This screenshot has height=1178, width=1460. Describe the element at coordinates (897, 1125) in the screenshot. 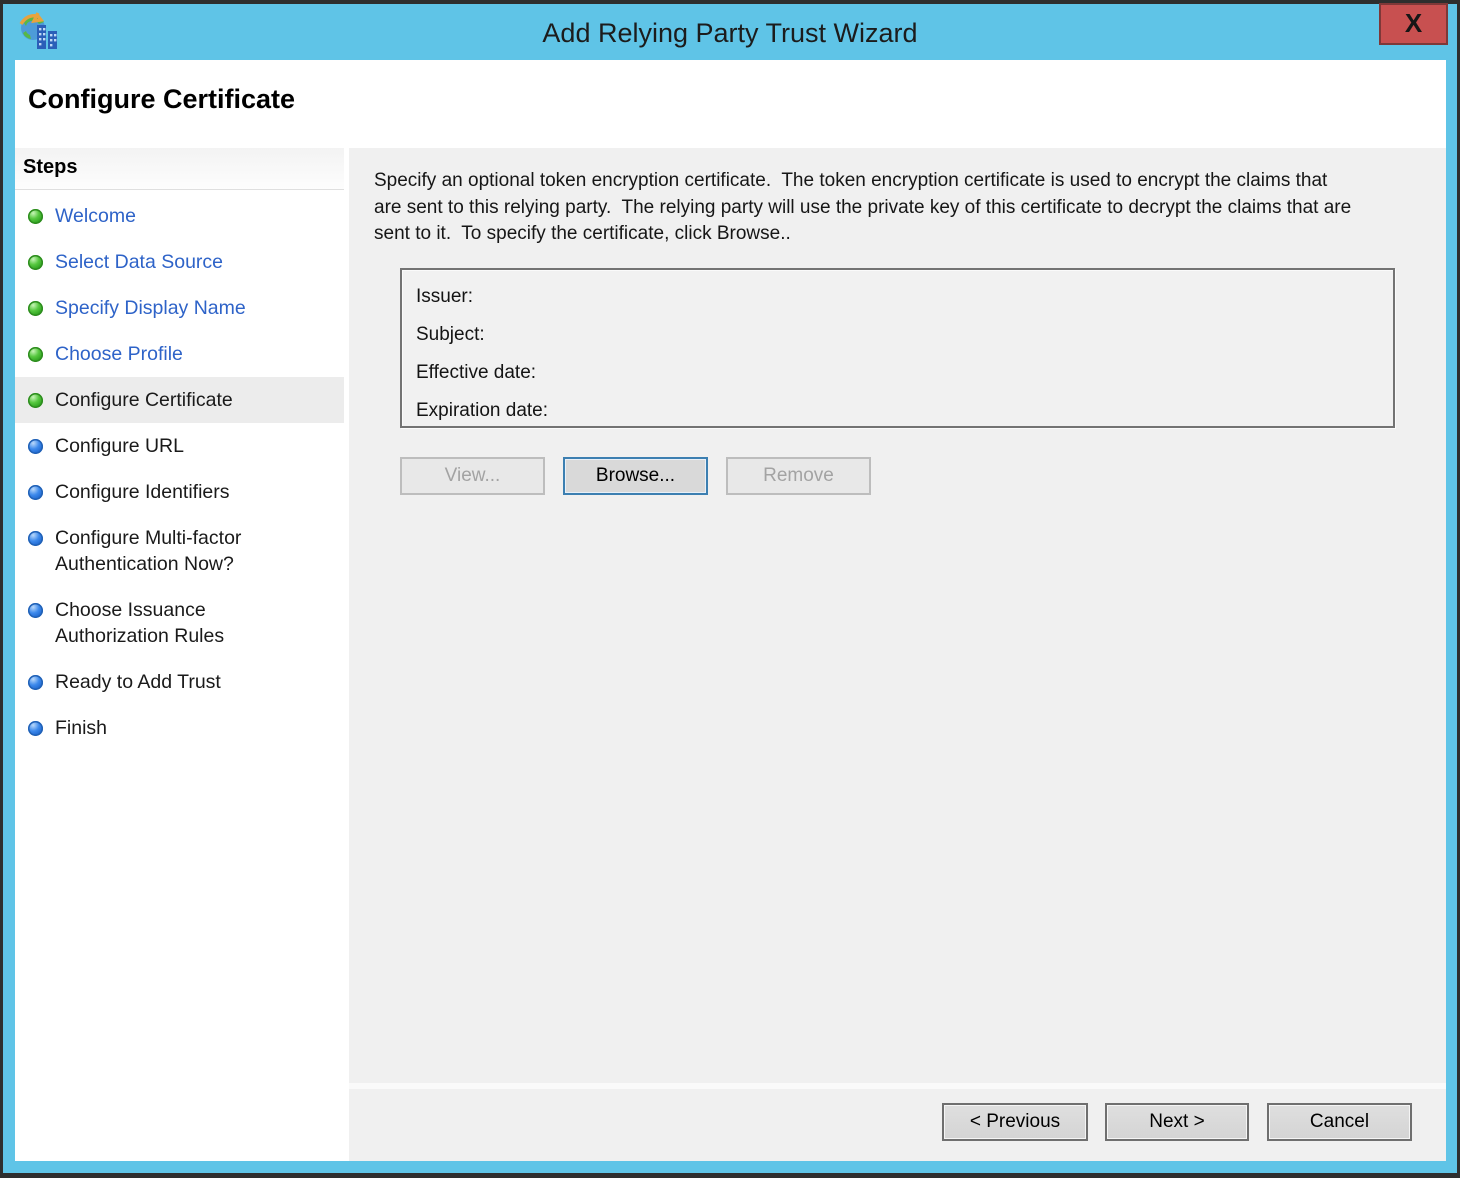

I see `footer-bar: < Previous Next > Cancel` at that location.